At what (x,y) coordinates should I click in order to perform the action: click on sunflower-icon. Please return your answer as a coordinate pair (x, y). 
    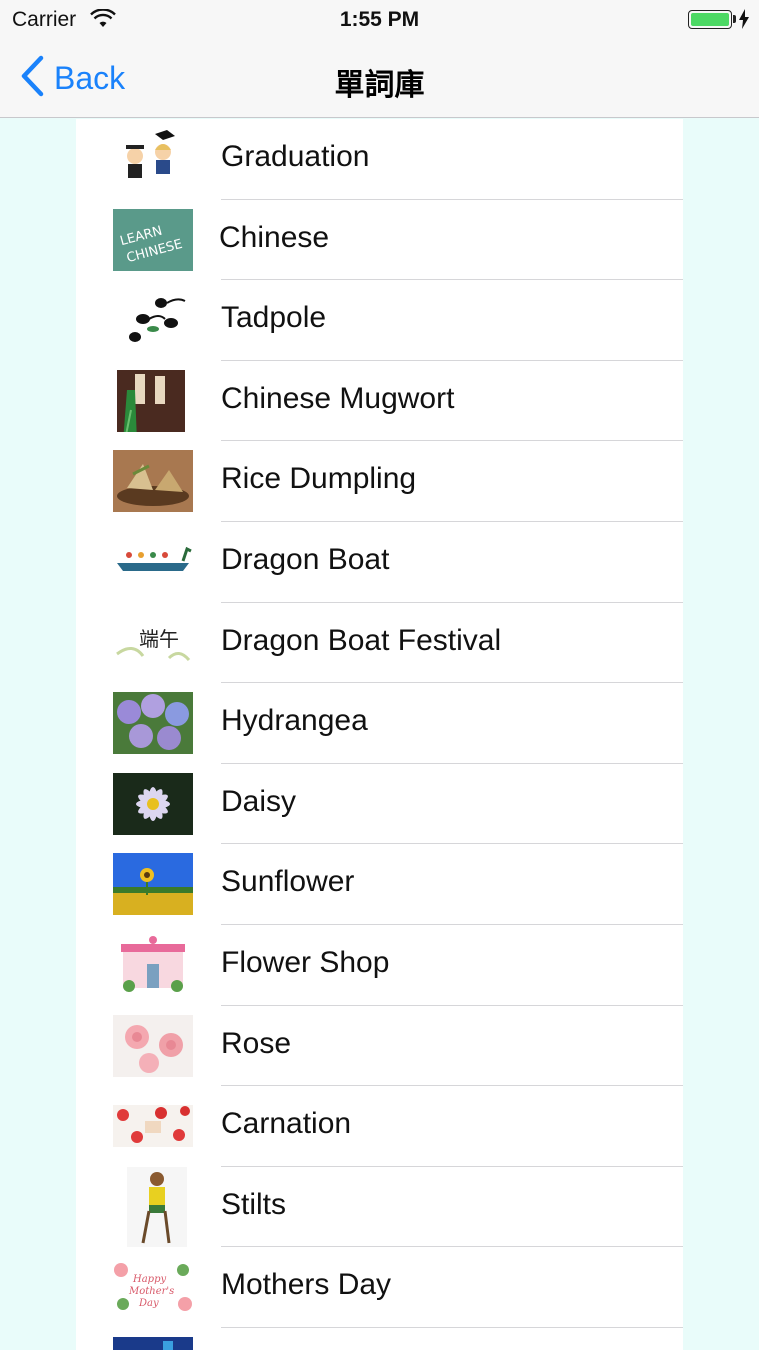
    Looking at the image, I should click on (153, 884).